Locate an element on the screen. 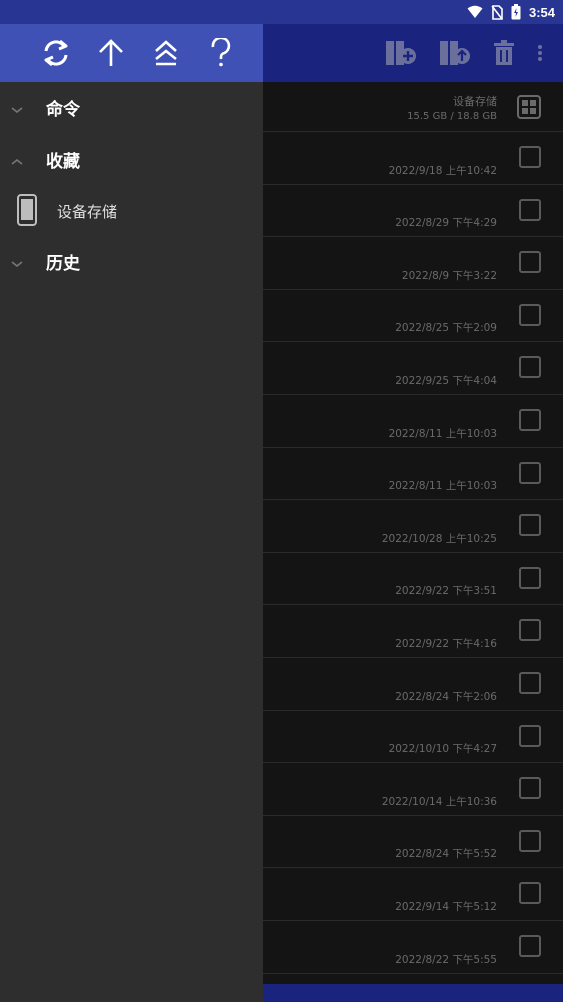 This screenshot has height=1002, width=563. battery-icon is located at coordinates (516, 12).